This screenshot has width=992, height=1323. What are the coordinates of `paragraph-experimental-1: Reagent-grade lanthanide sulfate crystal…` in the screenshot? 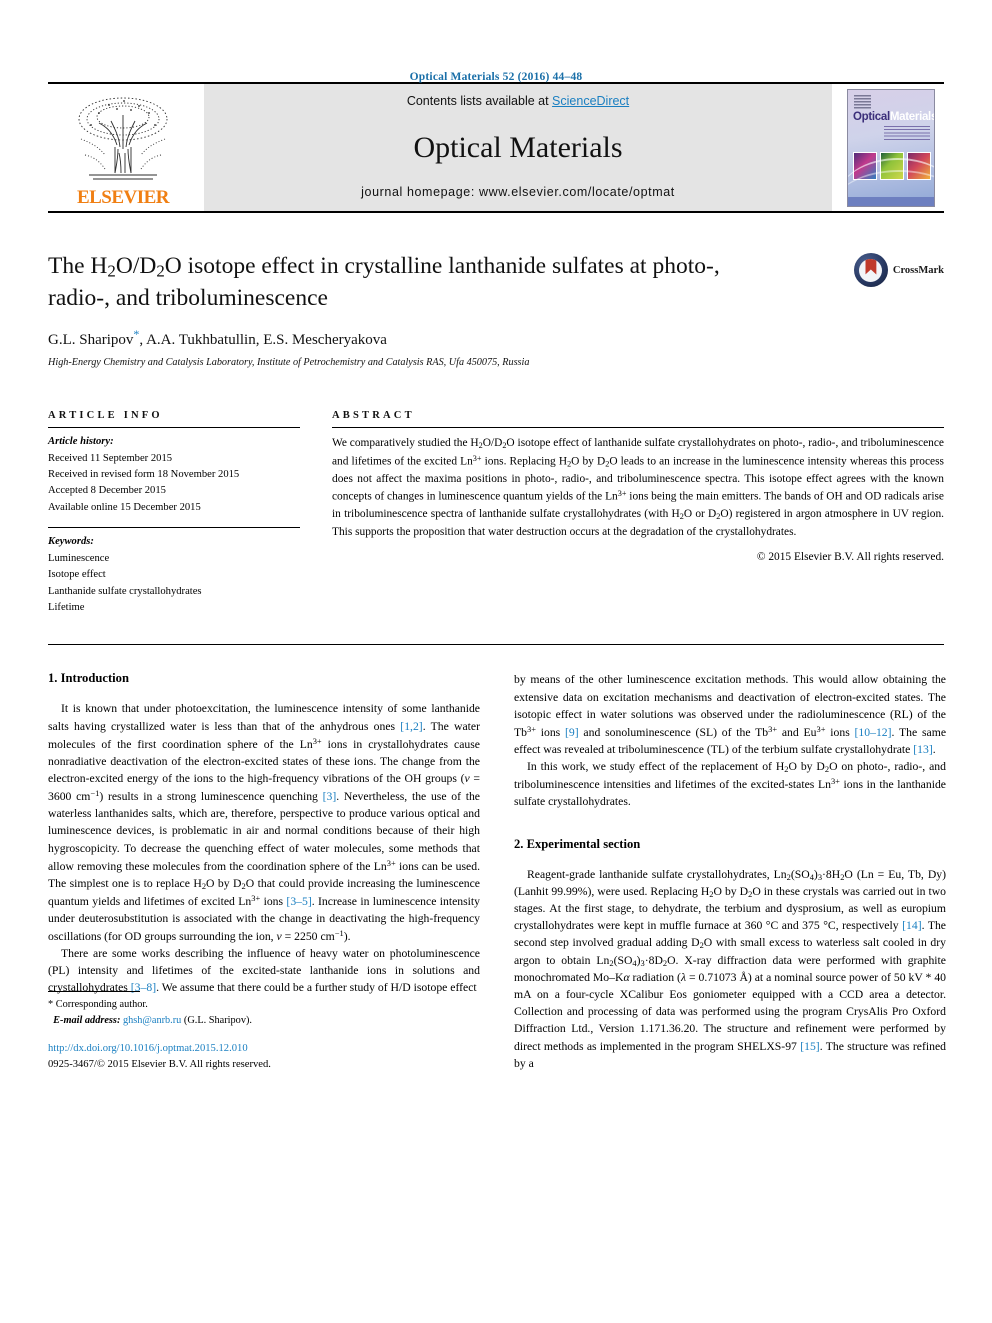 It's located at (730, 968).